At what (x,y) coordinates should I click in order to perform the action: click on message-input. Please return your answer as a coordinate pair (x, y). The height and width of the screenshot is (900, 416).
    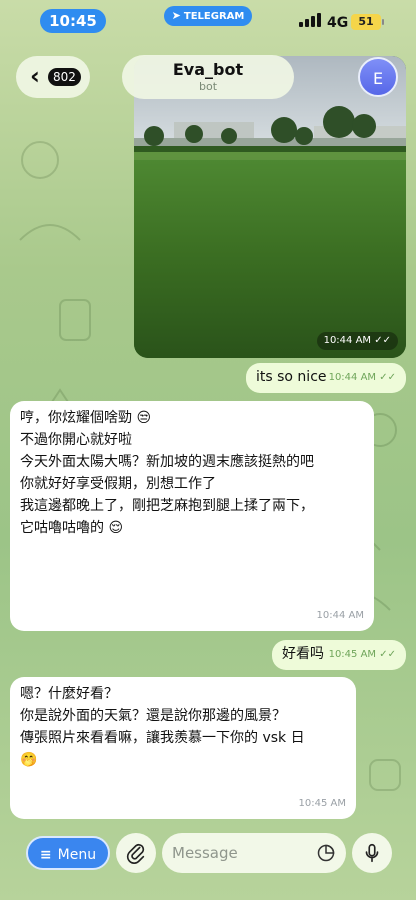
    Looking at the image, I should click on (237, 853).